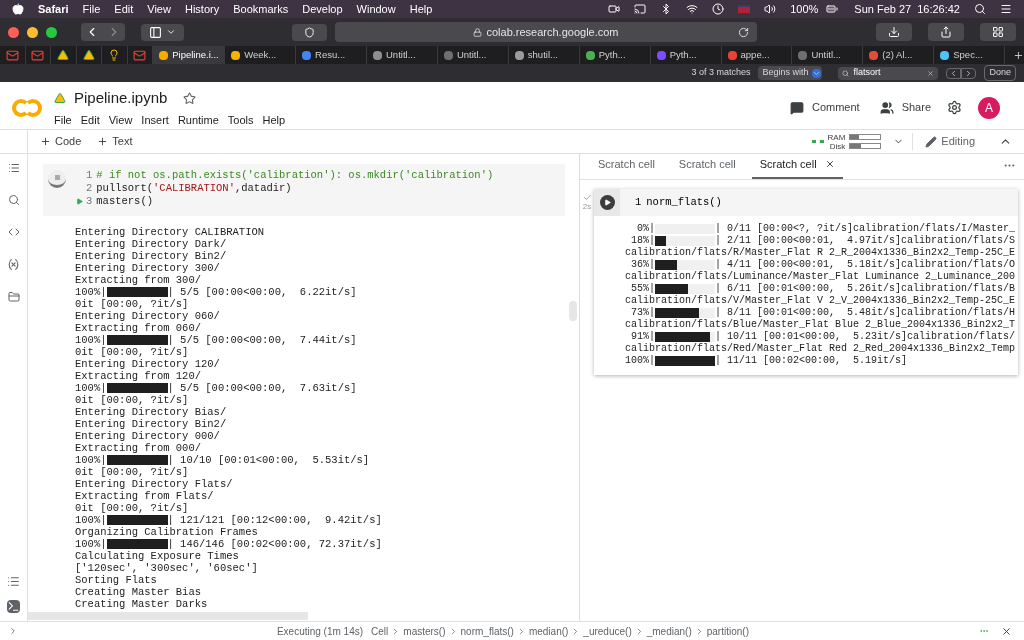 The image size is (1024, 640). Describe the element at coordinates (692, 9) in the screenshot. I see `wifi-icon` at that location.